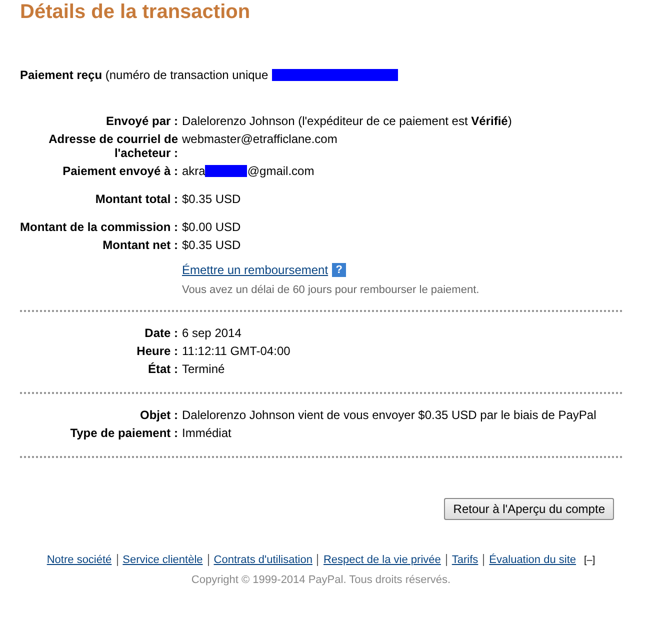 The height and width of the screenshot is (620, 658). What do you see at coordinates (162, 369) in the screenshot?
I see `field-label: État :` at bounding box center [162, 369].